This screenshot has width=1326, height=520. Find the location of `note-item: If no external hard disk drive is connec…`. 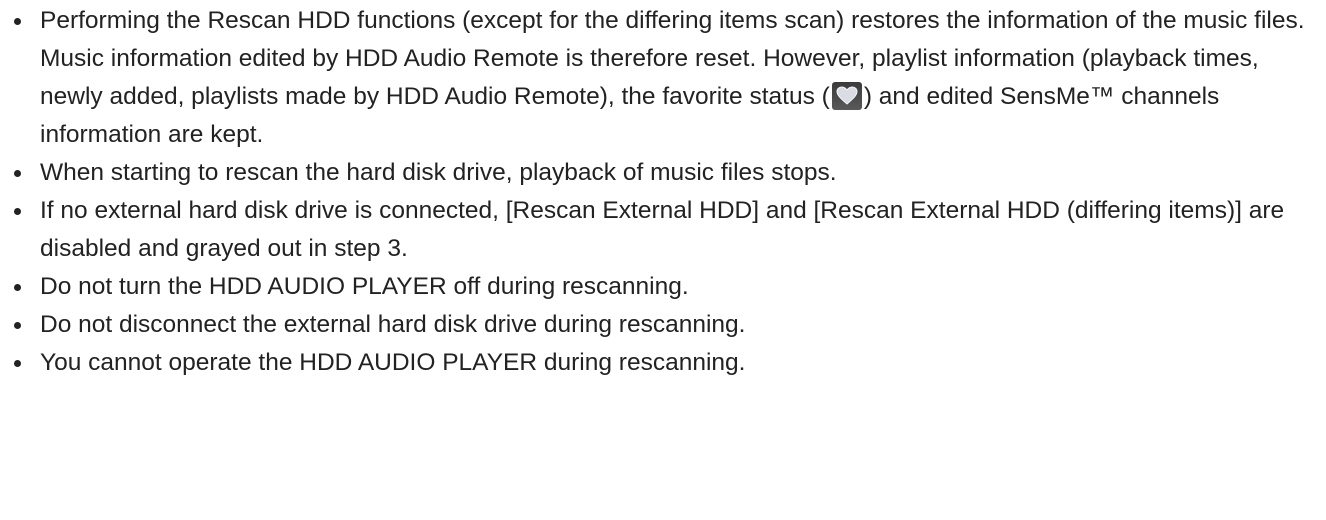

note-item: If no external hard disk drive is connec… is located at coordinates (663, 230).